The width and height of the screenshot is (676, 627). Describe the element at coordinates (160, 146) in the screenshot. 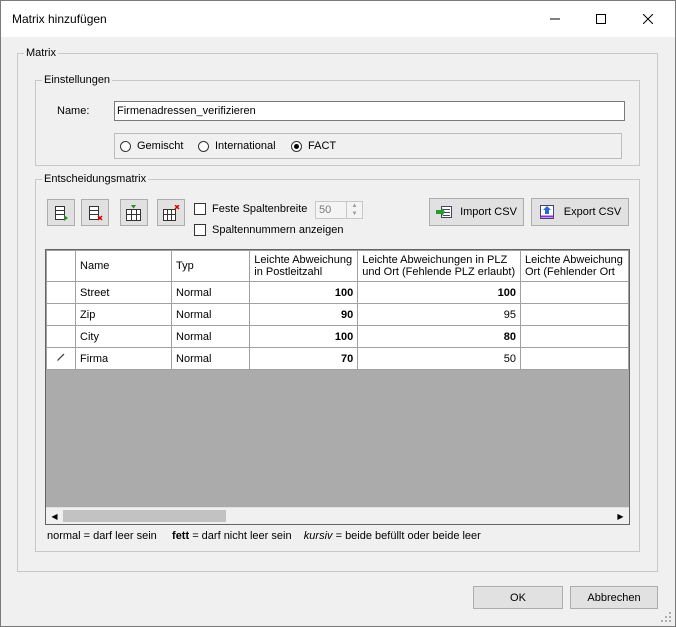

I see `radio-gemischt-label: Gemischt` at that location.